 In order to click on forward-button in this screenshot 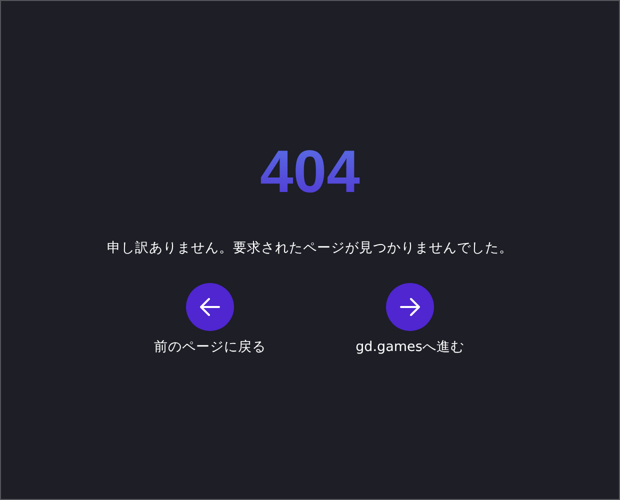, I will do `click(410, 307)`.